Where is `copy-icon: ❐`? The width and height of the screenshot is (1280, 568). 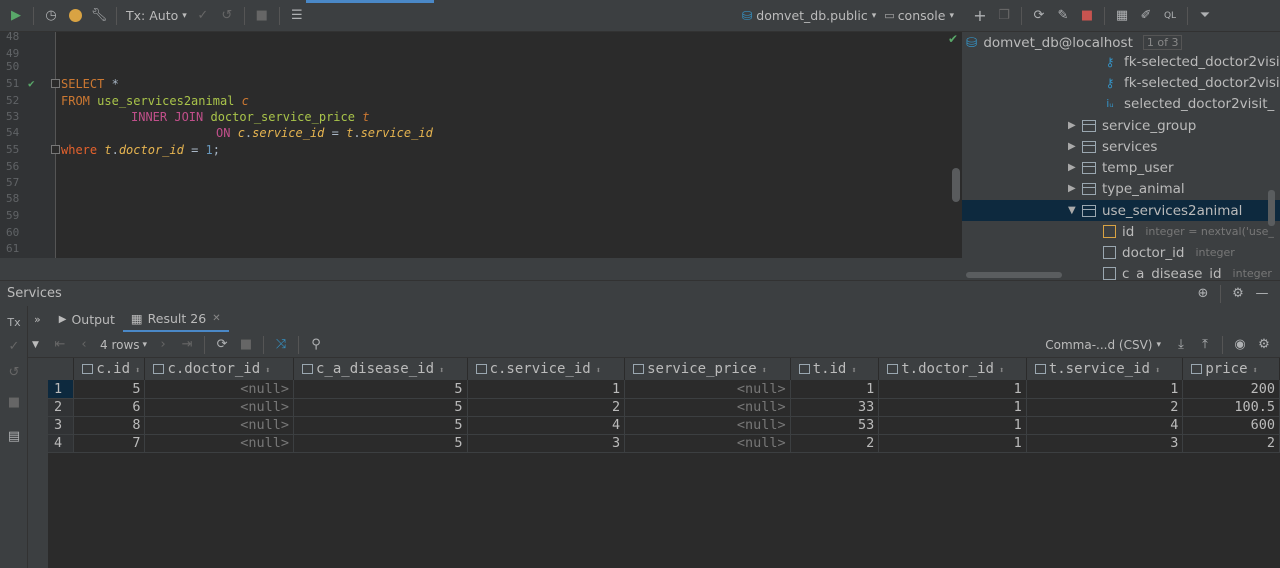 copy-icon: ❐ is located at coordinates (1004, 16).